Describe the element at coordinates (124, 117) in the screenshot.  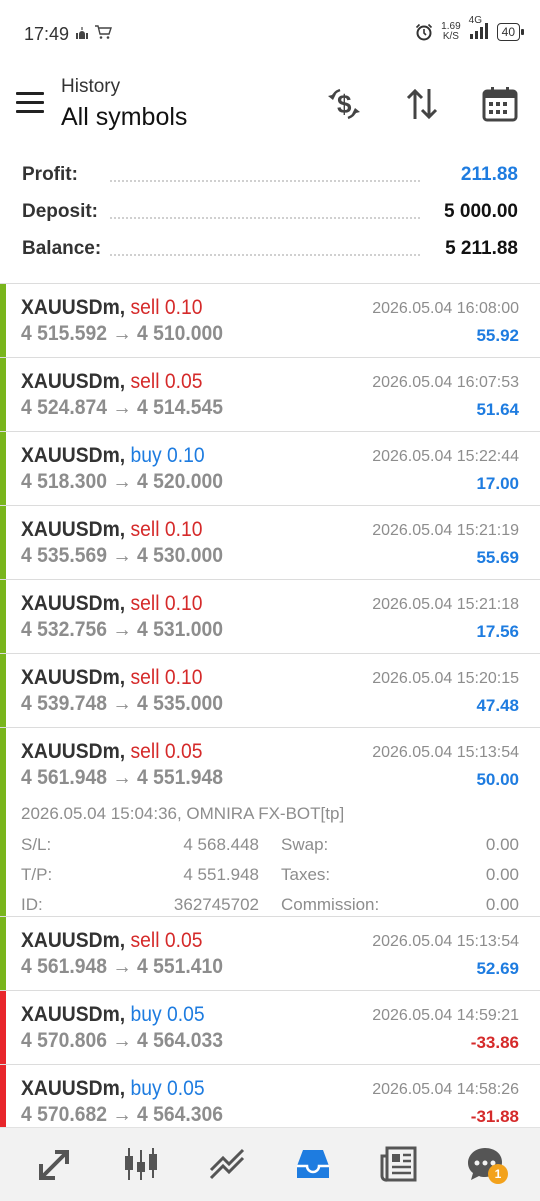
I see `page-title: All symbols` at that location.